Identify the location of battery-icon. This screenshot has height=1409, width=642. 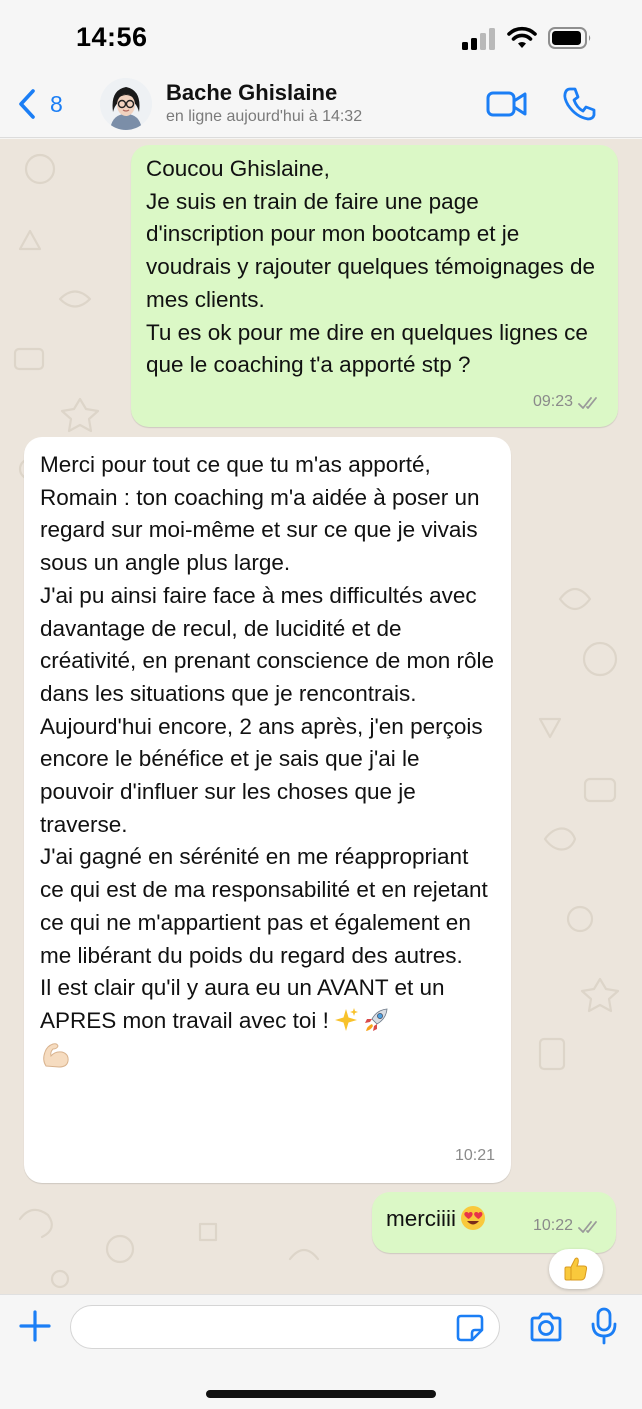
(569, 38).